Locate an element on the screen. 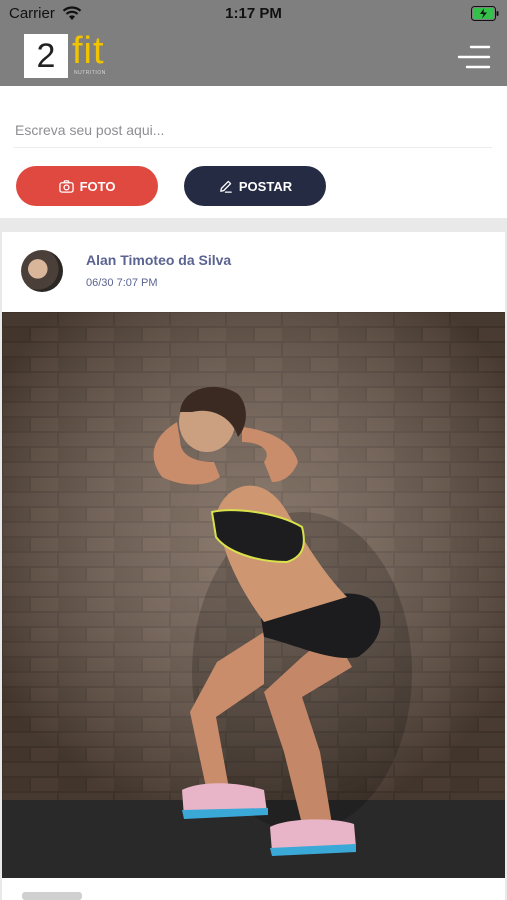 The width and height of the screenshot is (507, 900). camera-icon is located at coordinates (66, 186).